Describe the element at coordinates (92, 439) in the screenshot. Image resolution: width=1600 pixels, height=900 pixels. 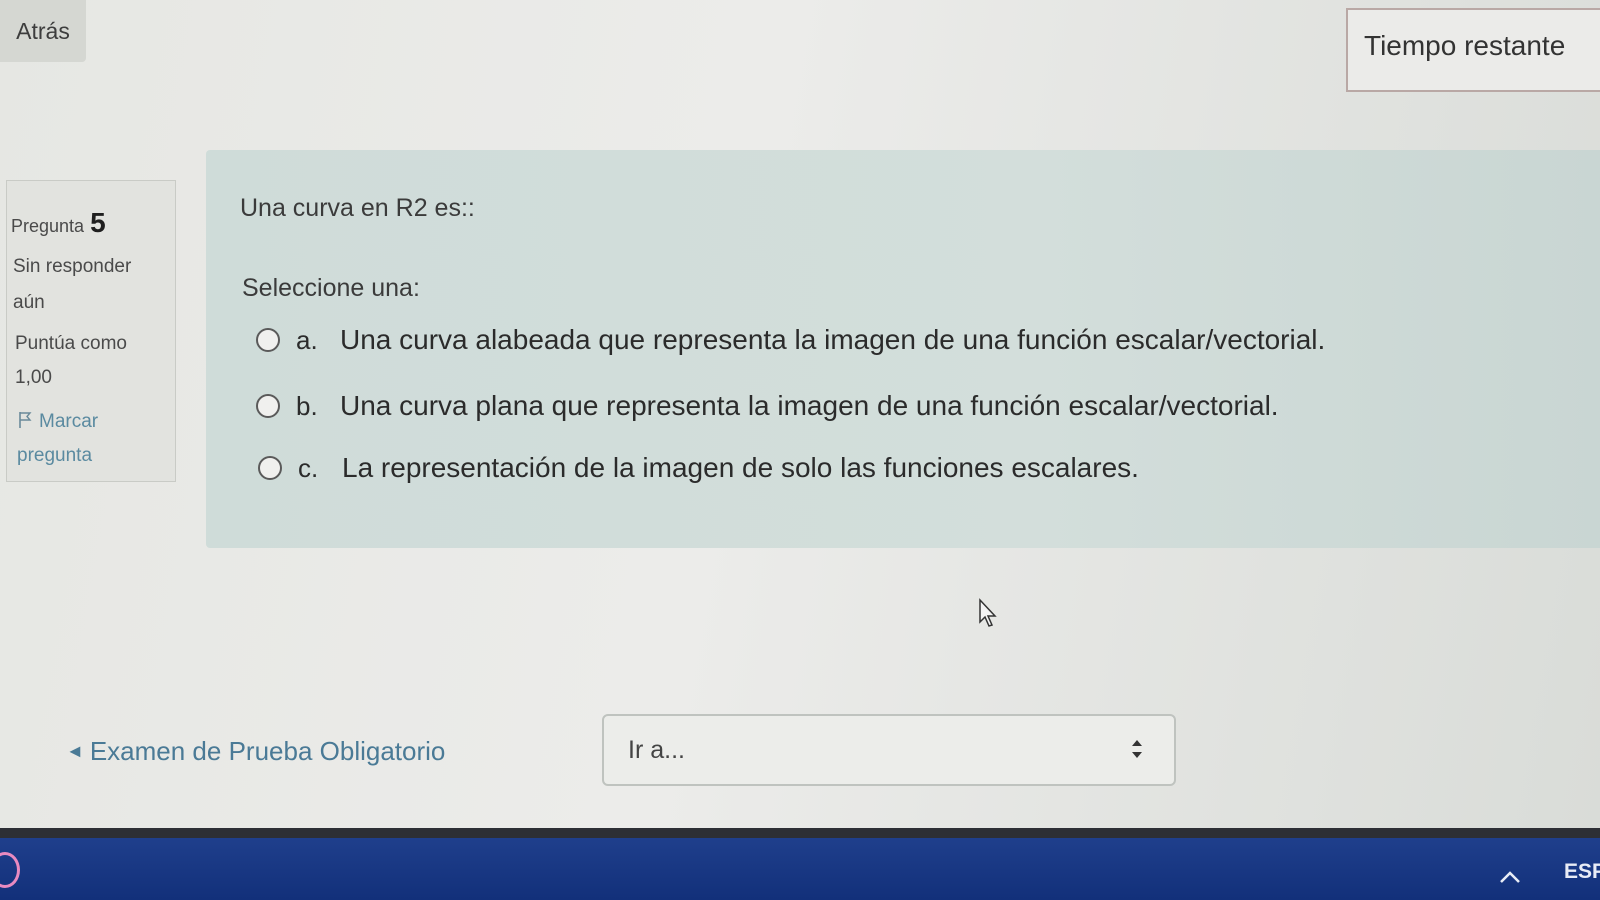
I see `flag-question-link: Marcar pregunta` at that location.